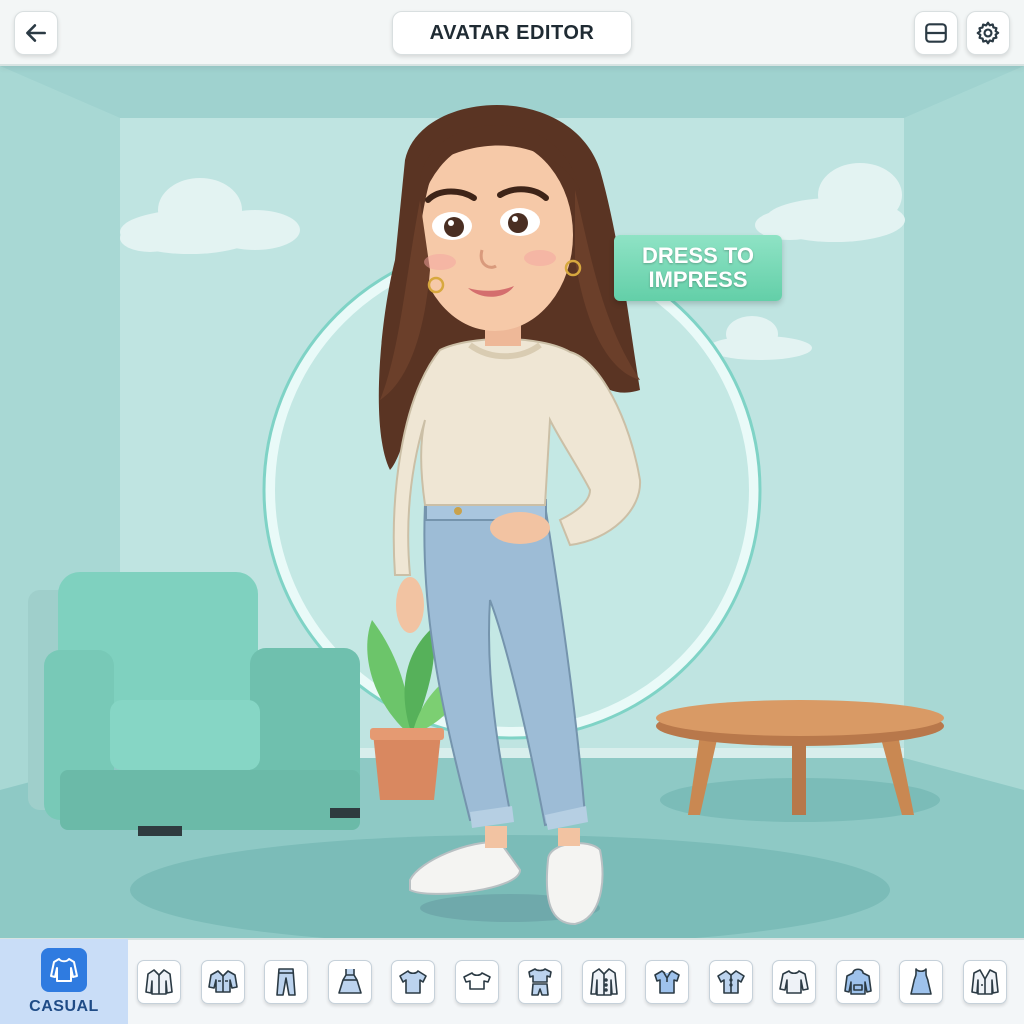 This screenshot has height=1024, width=1024. Describe the element at coordinates (698, 279) in the screenshot. I see `badge-line-2: IMPRESS` at that location.